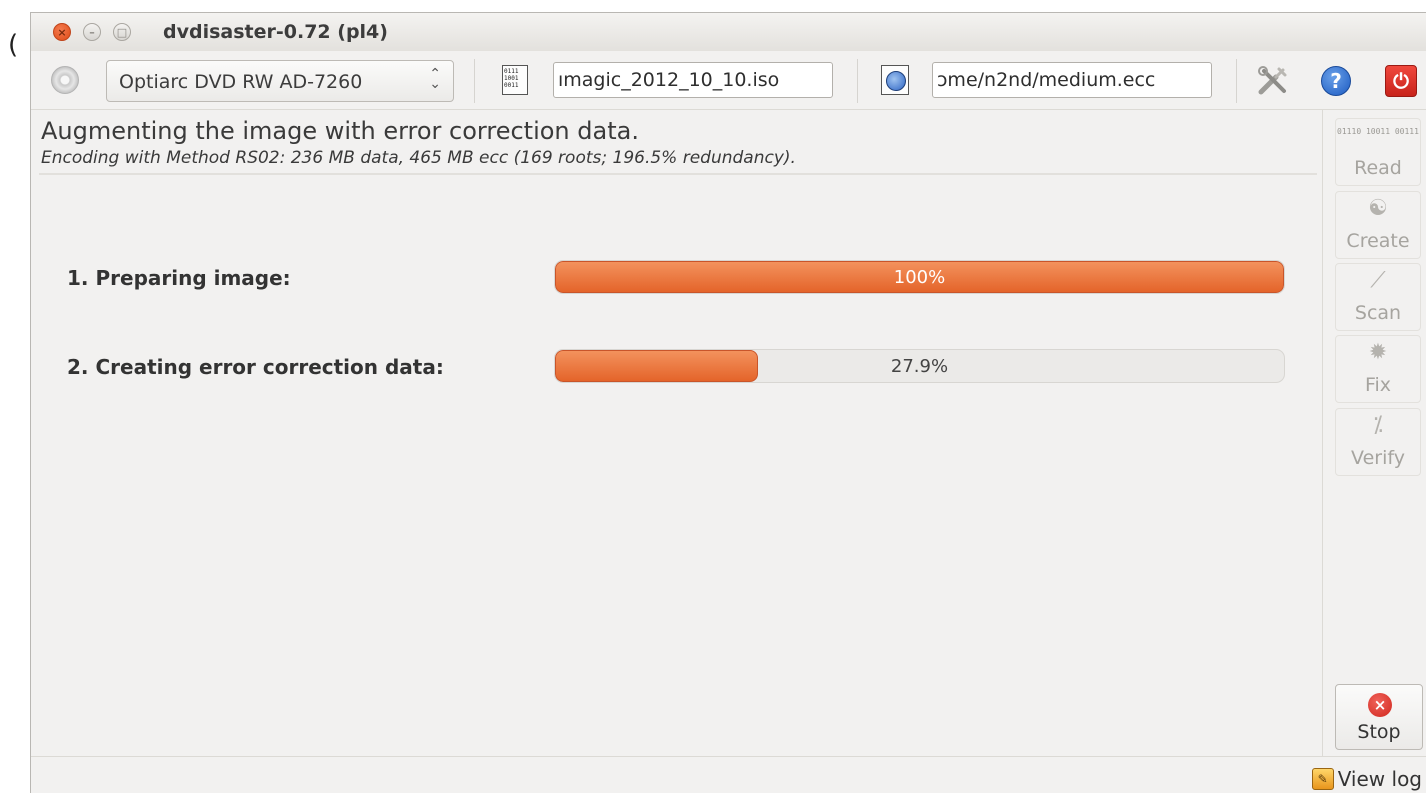 This screenshot has height=793, width=1426. What do you see at coordinates (515, 80) in the screenshot?
I see `image-file-icon: 0111 1001 0011` at bounding box center [515, 80].